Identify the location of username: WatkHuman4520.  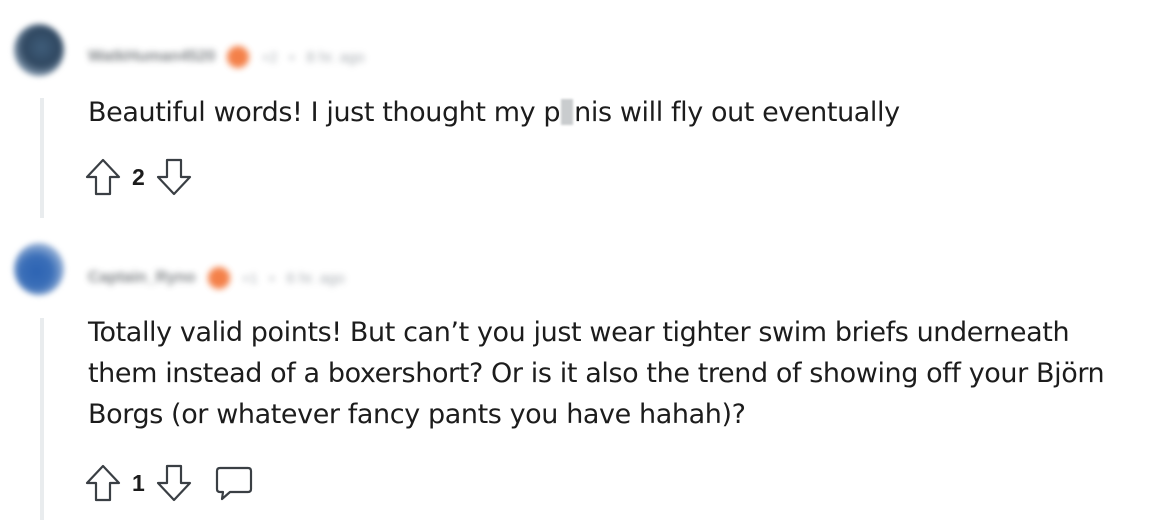
(151, 57).